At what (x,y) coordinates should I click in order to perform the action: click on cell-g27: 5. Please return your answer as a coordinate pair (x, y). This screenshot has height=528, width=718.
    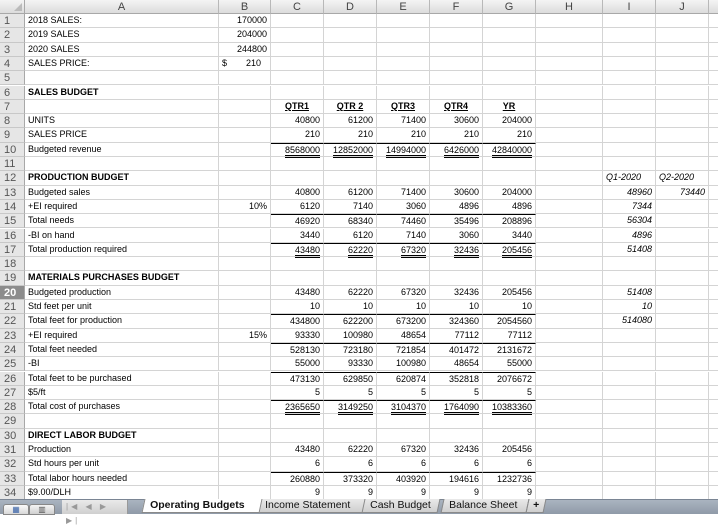
    Looking at the image, I should click on (509, 393).